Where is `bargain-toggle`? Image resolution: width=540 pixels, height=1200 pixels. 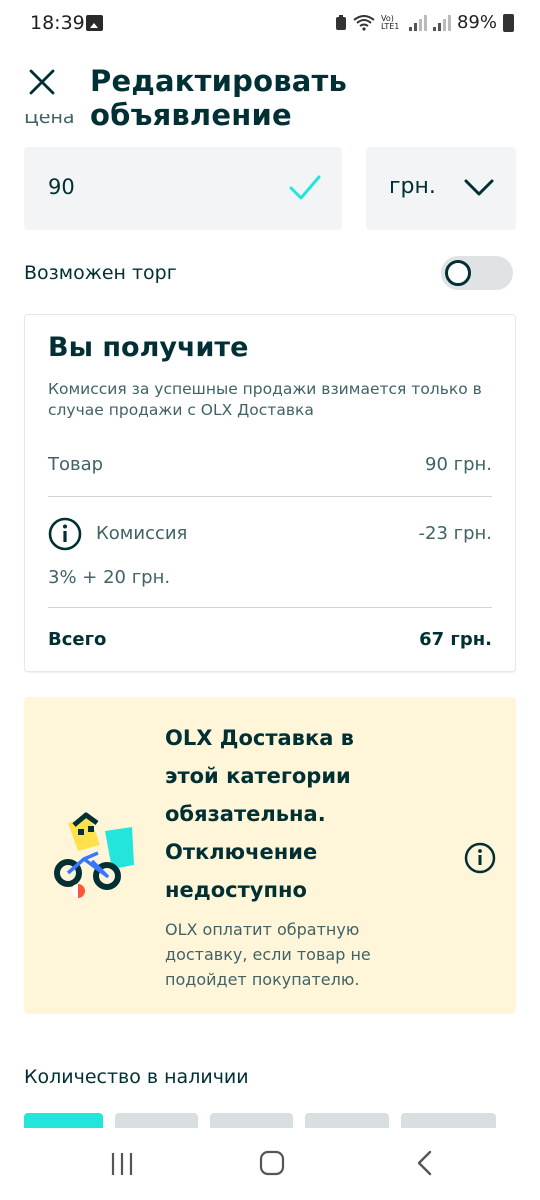 bargain-toggle is located at coordinates (477, 273).